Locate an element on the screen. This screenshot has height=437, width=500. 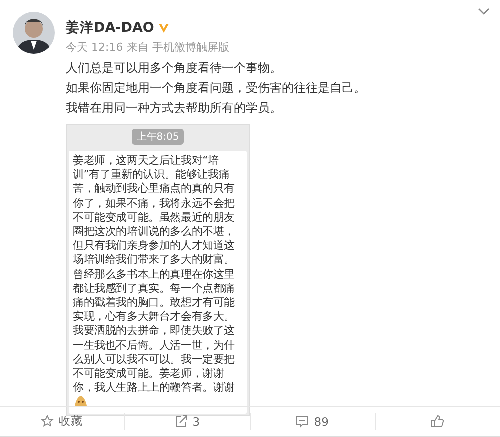
comment-button: 89 is located at coordinates (321, 421).